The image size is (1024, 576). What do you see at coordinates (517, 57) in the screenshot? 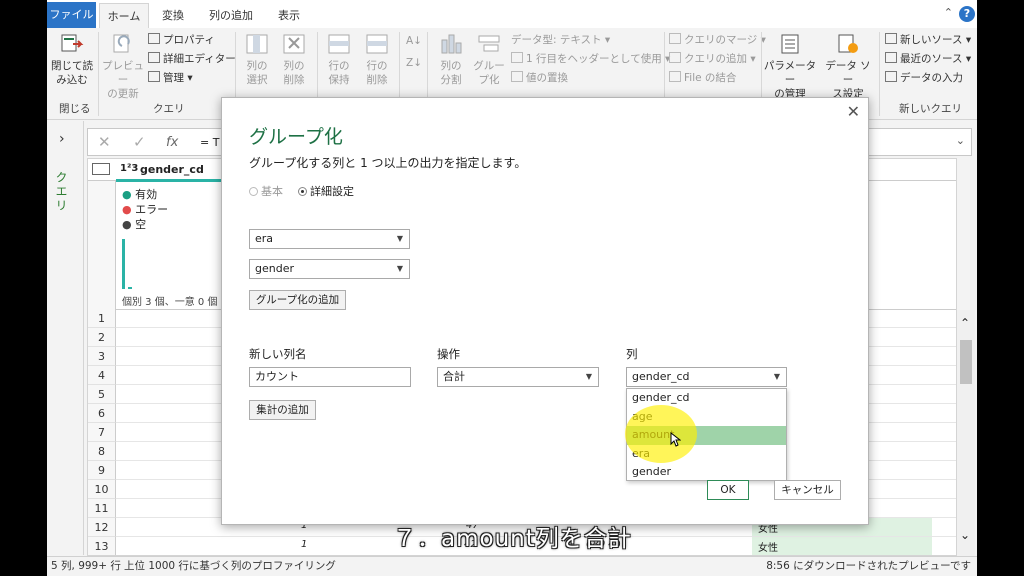
I see `first-row-header-icon` at bounding box center [517, 57].